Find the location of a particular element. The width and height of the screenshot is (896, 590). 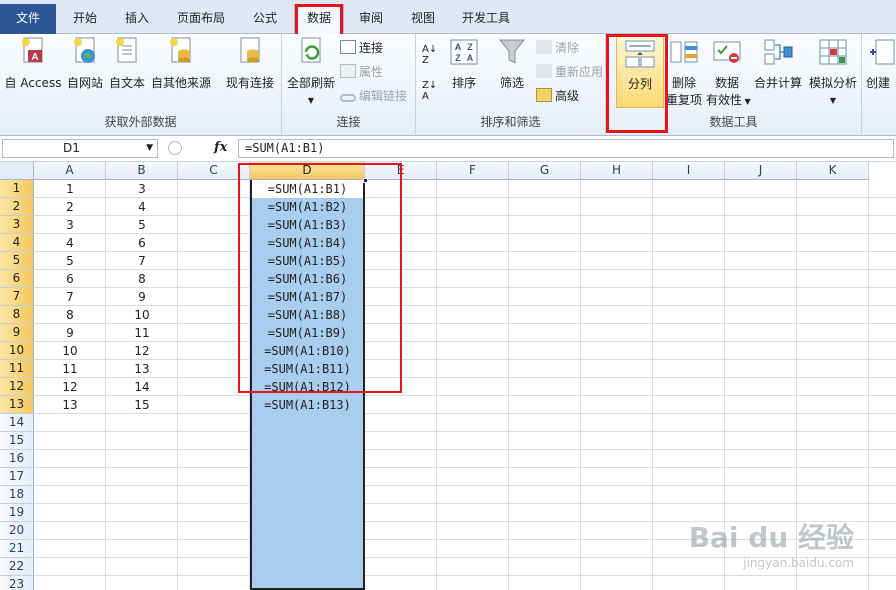

tab-insert: 插入 is located at coordinates (137, 19).